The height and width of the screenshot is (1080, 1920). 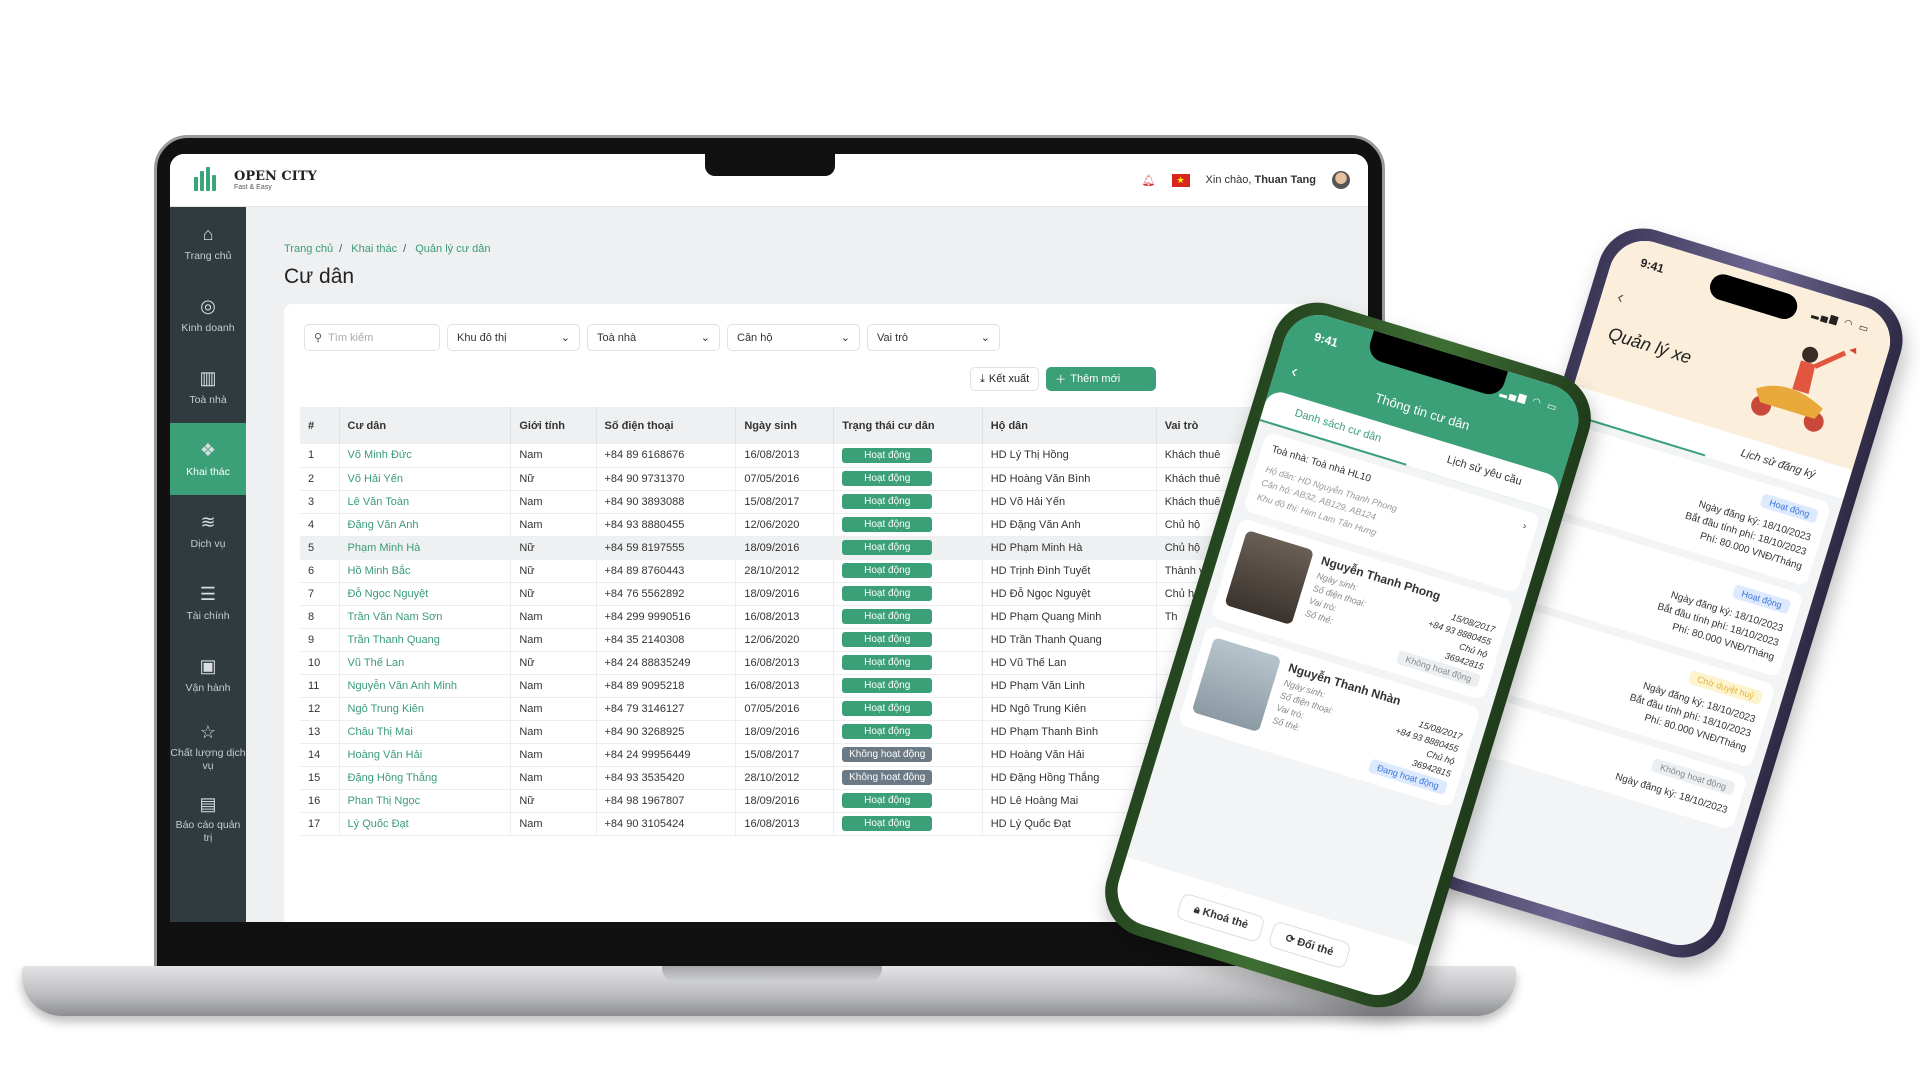 What do you see at coordinates (208, 603) in the screenshot?
I see `sidebar-item-database: ☰ Tài chính` at bounding box center [208, 603].